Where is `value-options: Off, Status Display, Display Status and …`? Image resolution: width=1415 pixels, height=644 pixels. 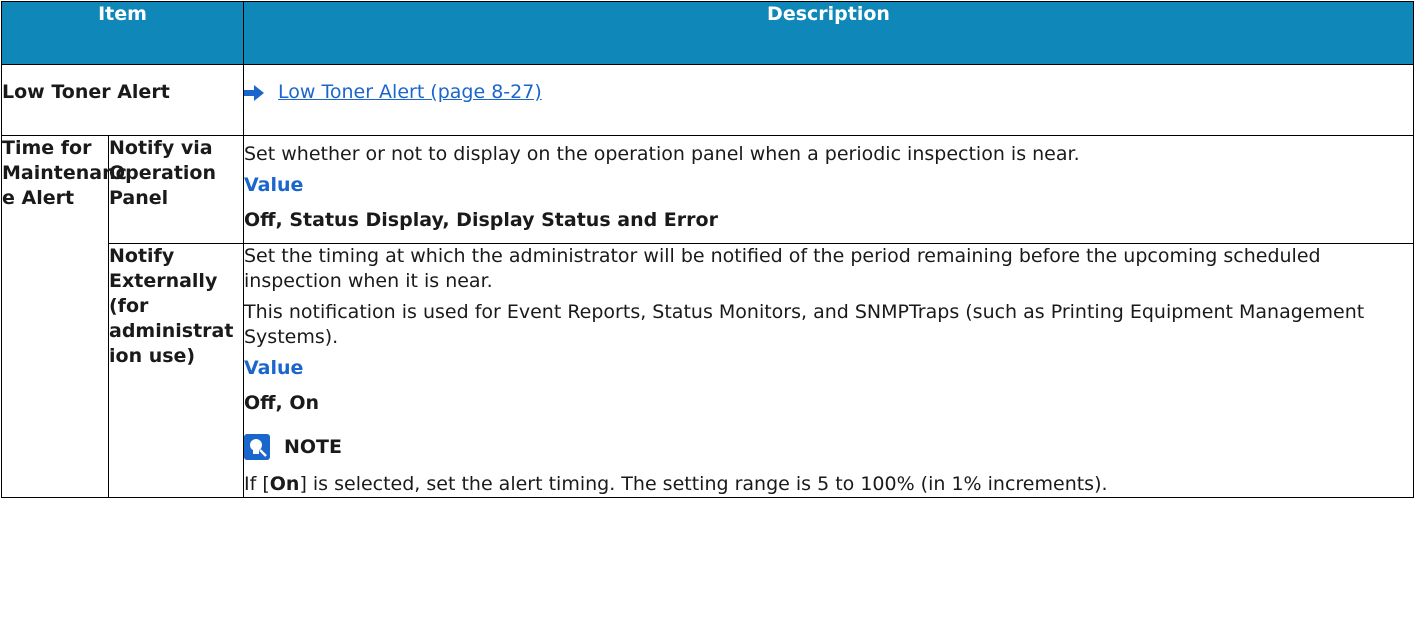 value-options: Off, Status Display, Display Status and … is located at coordinates (481, 220).